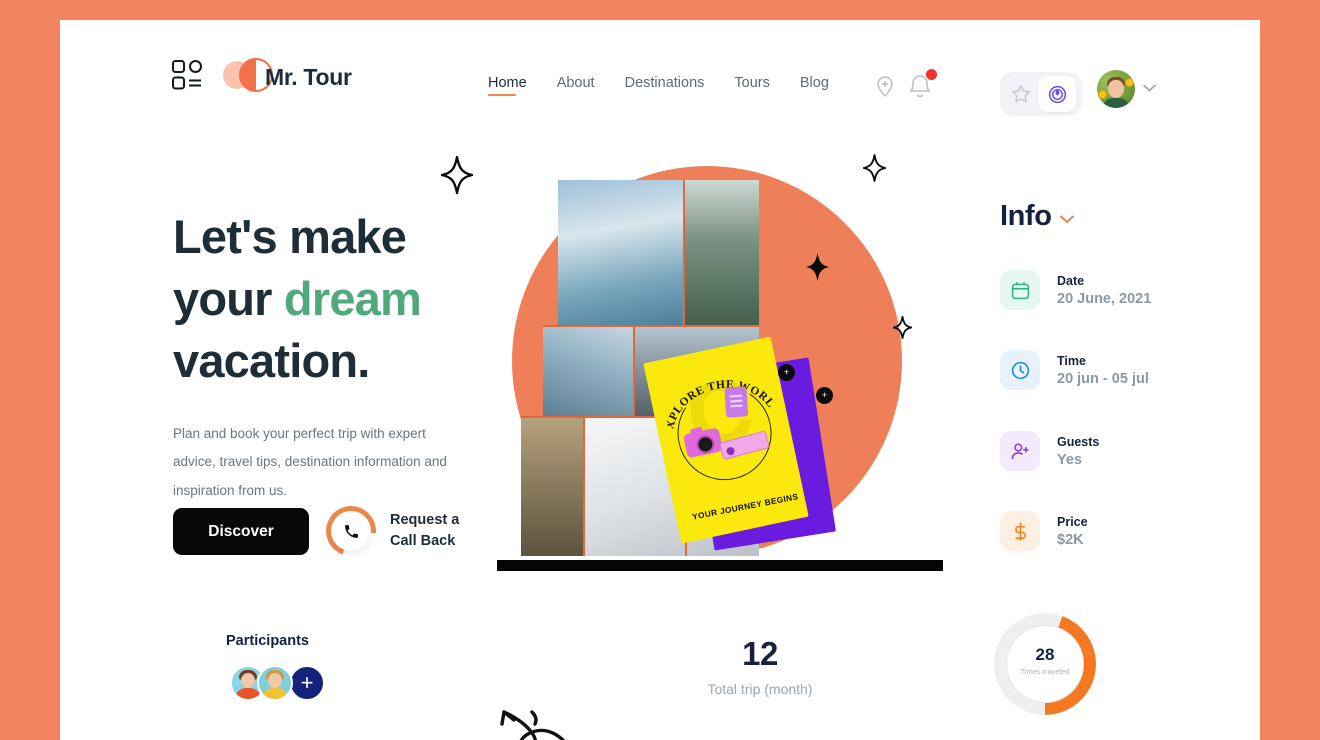 The height and width of the screenshot is (740, 1320). Describe the element at coordinates (760, 689) in the screenshot. I see `total-trip-label: Total trip (month)` at that location.